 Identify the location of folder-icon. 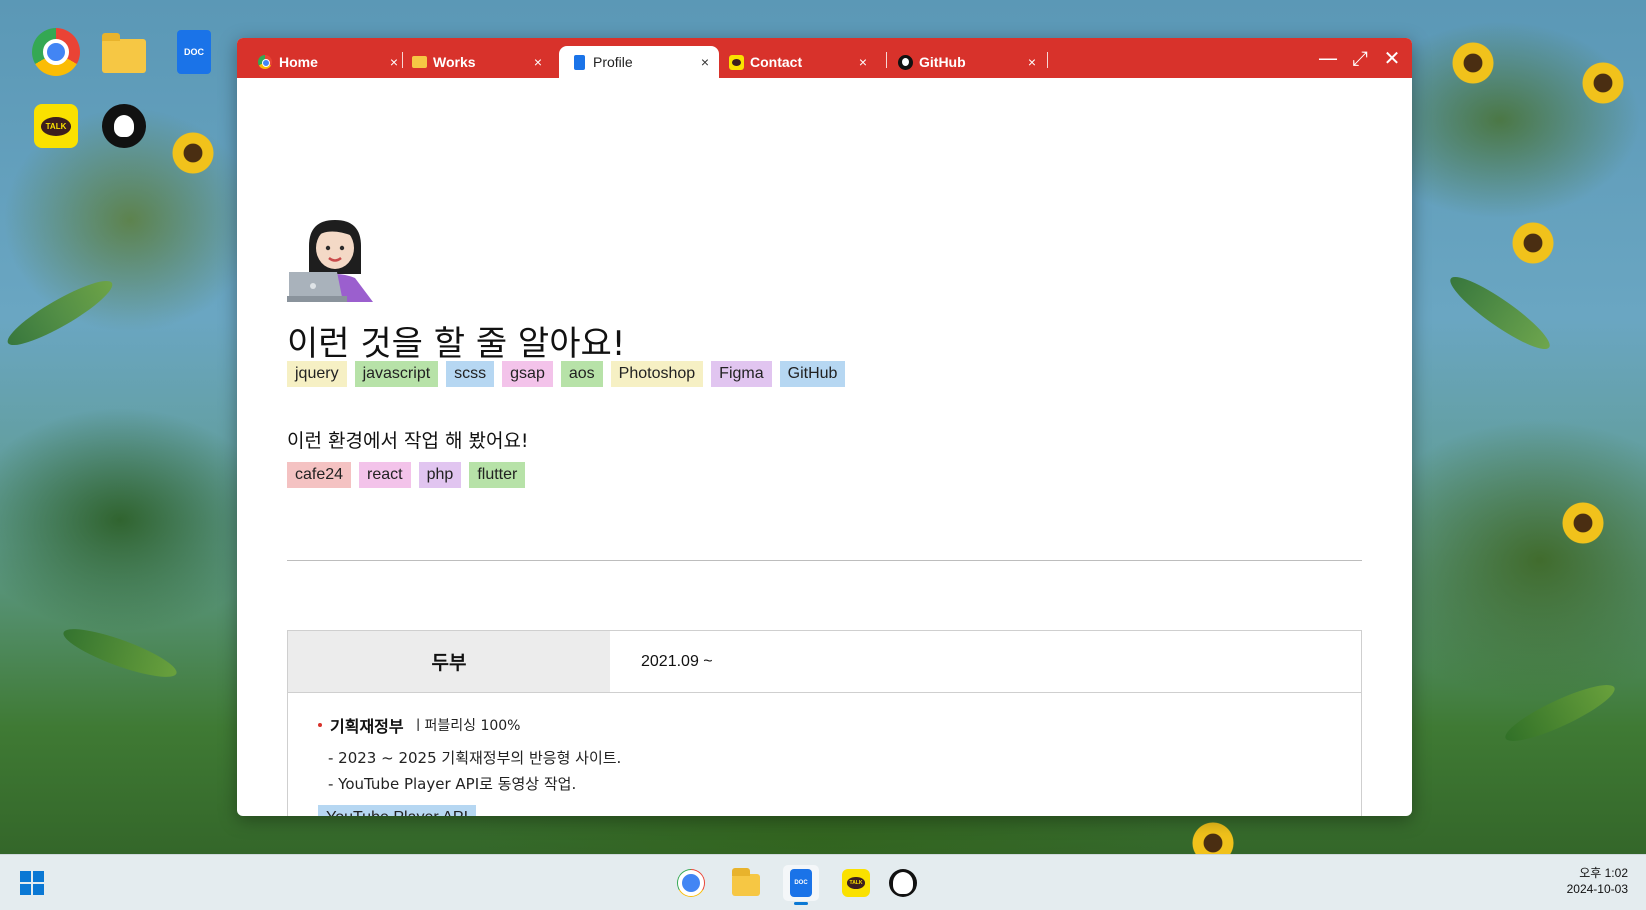
(419, 62).